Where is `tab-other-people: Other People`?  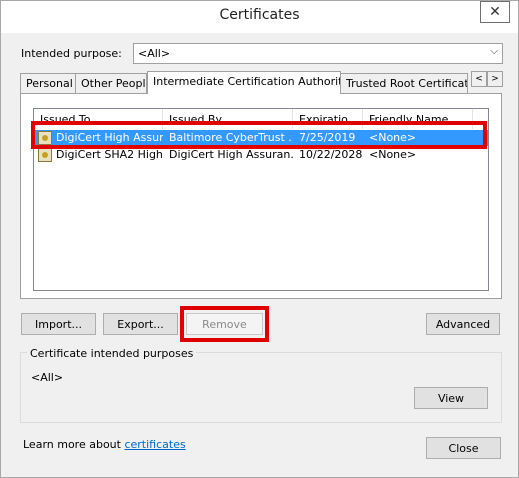
tab-other-people: Other People is located at coordinates (111, 83).